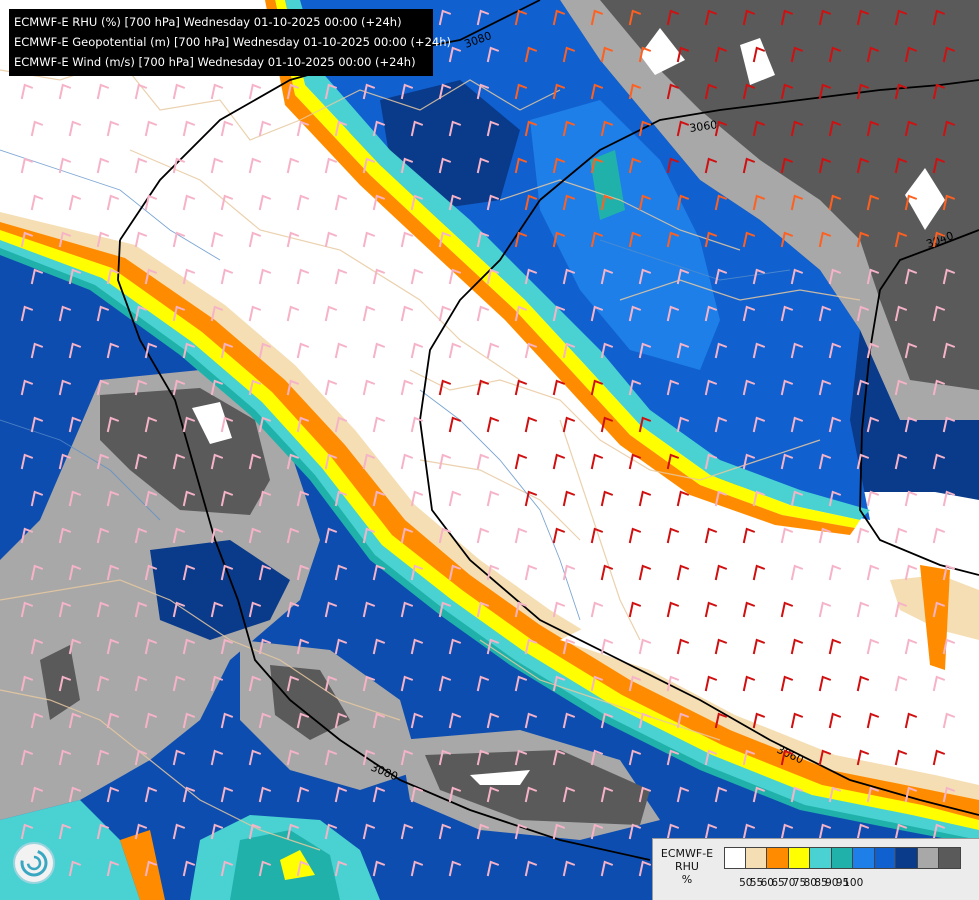 The width and height of the screenshot is (979, 900). Describe the element at coordinates (853, 883) in the screenshot. I see `legend-tick-label: 100` at that location.